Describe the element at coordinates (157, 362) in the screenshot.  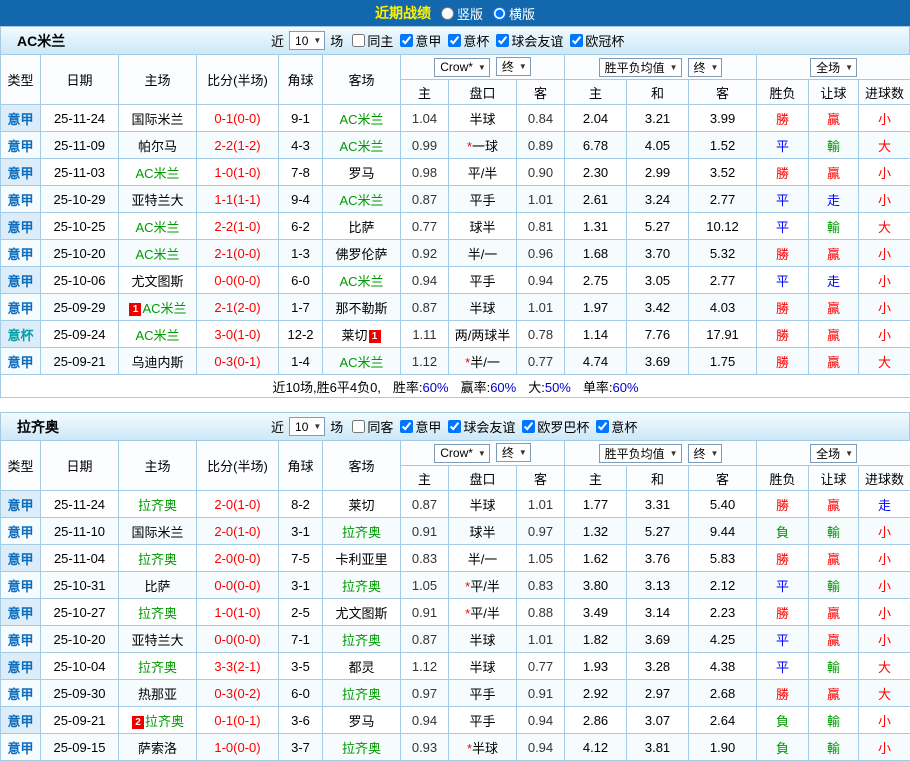
I see `home-team: 乌迪内斯` at that location.